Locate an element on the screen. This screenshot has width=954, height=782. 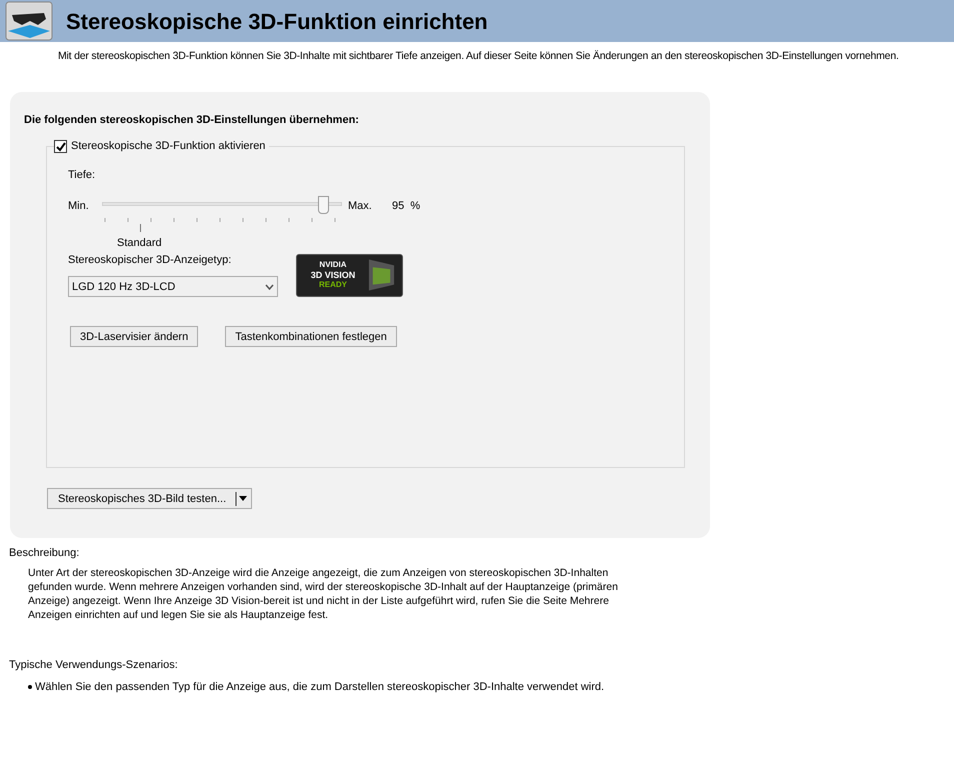
scenario-text: Wählen Sie den passenden Typ für die Anzeige aus, die zum Darstellen stereoskopischer 3D-Inhalte verwendet wird. is located at coordinates (319, 687).